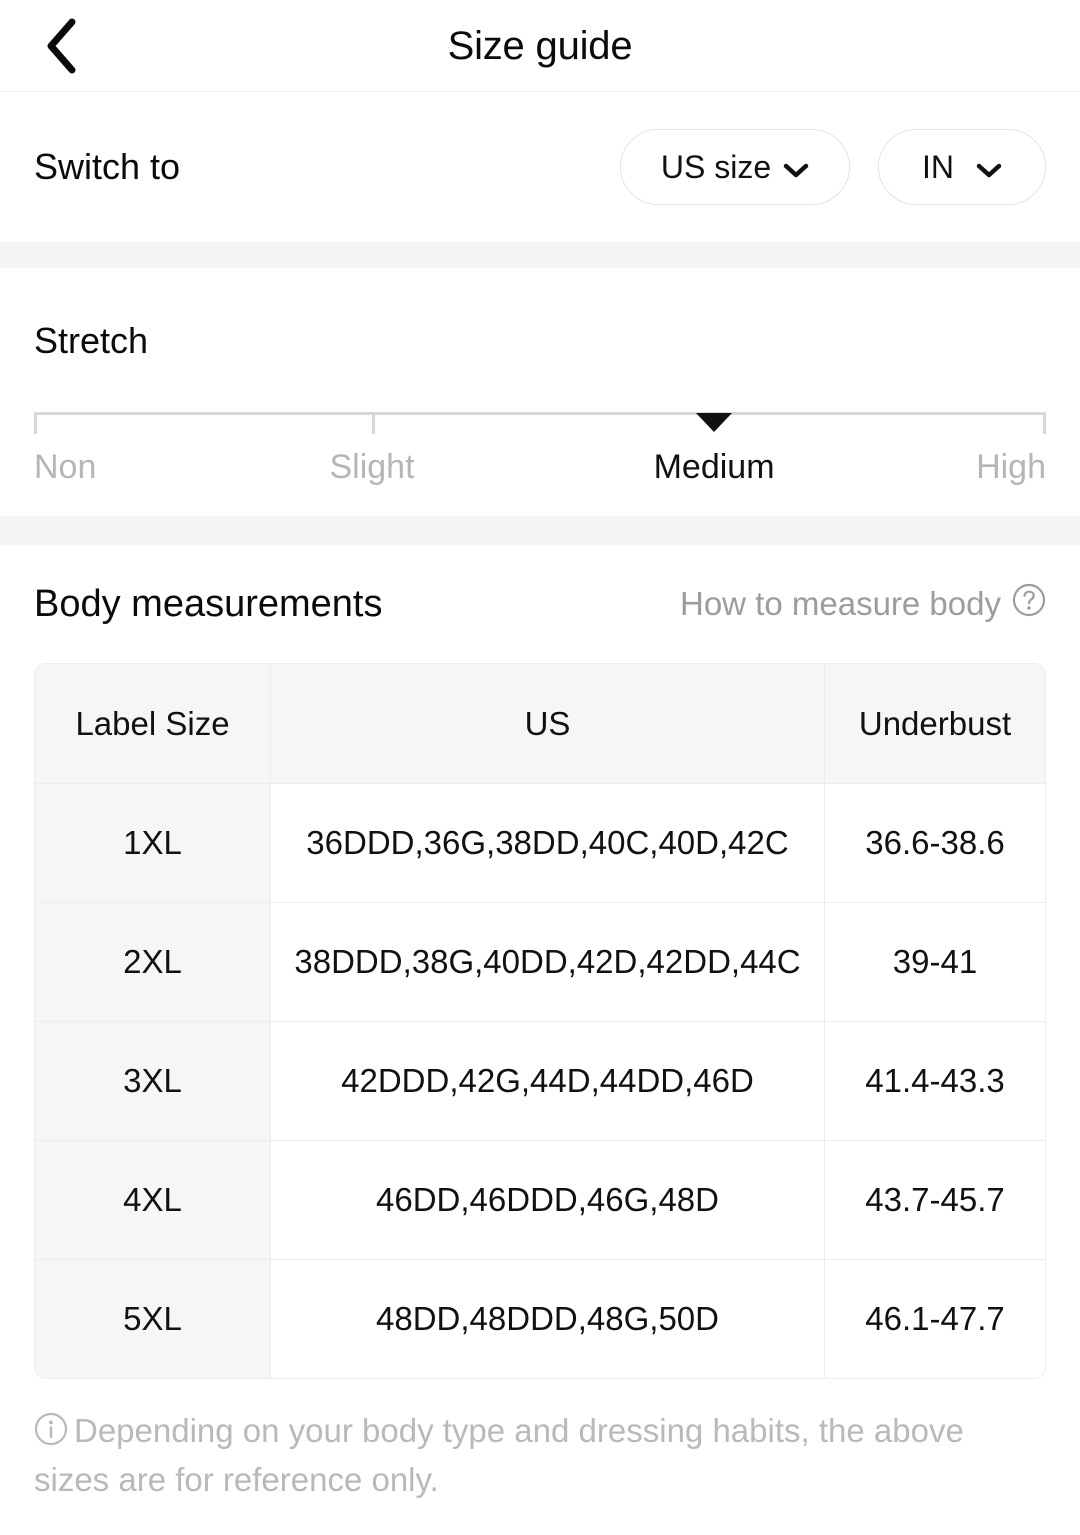  What do you see at coordinates (714, 467) in the screenshot?
I see `stretch-level-medium: Medium` at bounding box center [714, 467].